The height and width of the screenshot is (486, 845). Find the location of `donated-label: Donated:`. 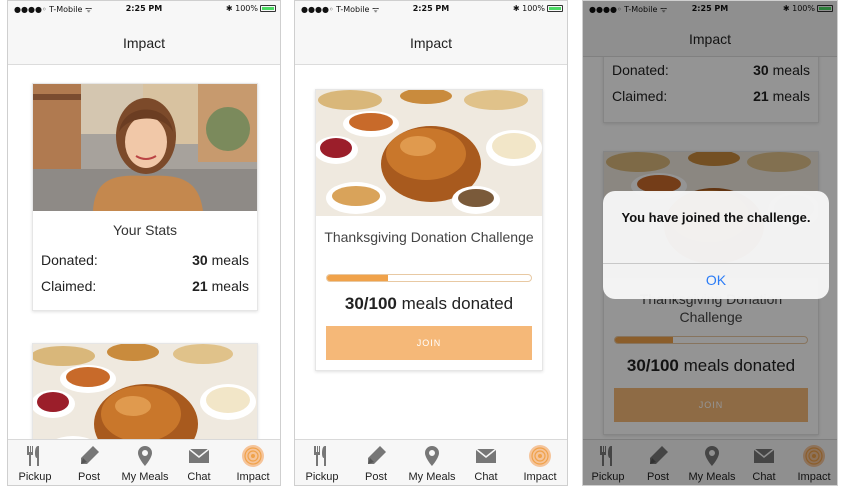

donated-label: Donated: is located at coordinates (69, 260).